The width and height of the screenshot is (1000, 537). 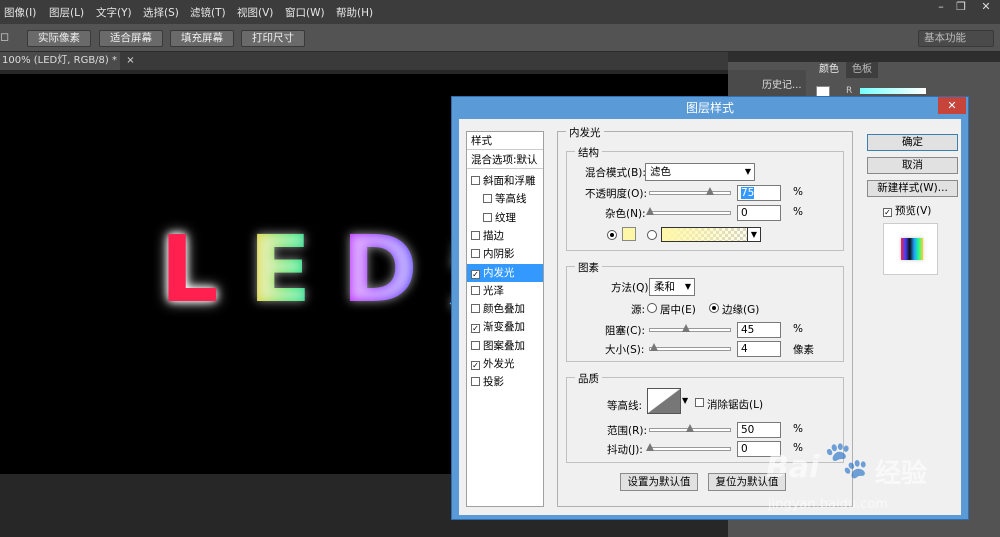 I want to click on blend-mode-select: 滤色 ▼, so click(x=700, y=172).